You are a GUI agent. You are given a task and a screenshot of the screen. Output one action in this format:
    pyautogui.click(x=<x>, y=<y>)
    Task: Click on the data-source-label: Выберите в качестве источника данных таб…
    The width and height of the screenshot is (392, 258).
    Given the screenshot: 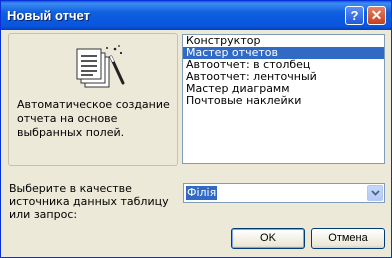 What is the action you would take?
    pyautogui.click(x=89, y=201)
    